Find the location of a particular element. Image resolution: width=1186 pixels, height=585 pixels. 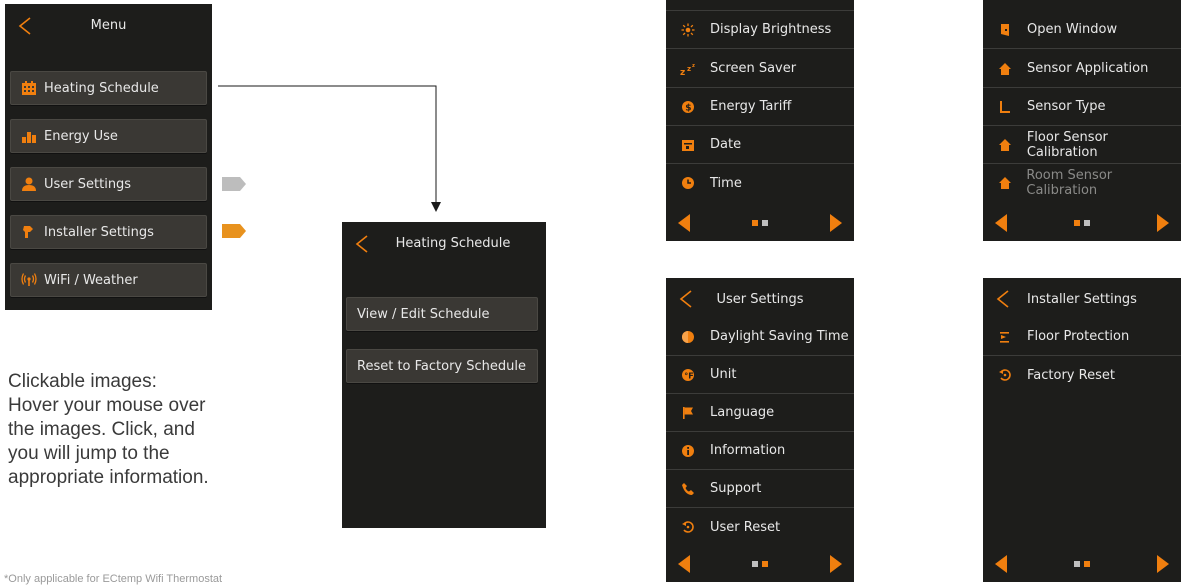

list-item-label: Factory Reset is located at coordinates (1071, 375).